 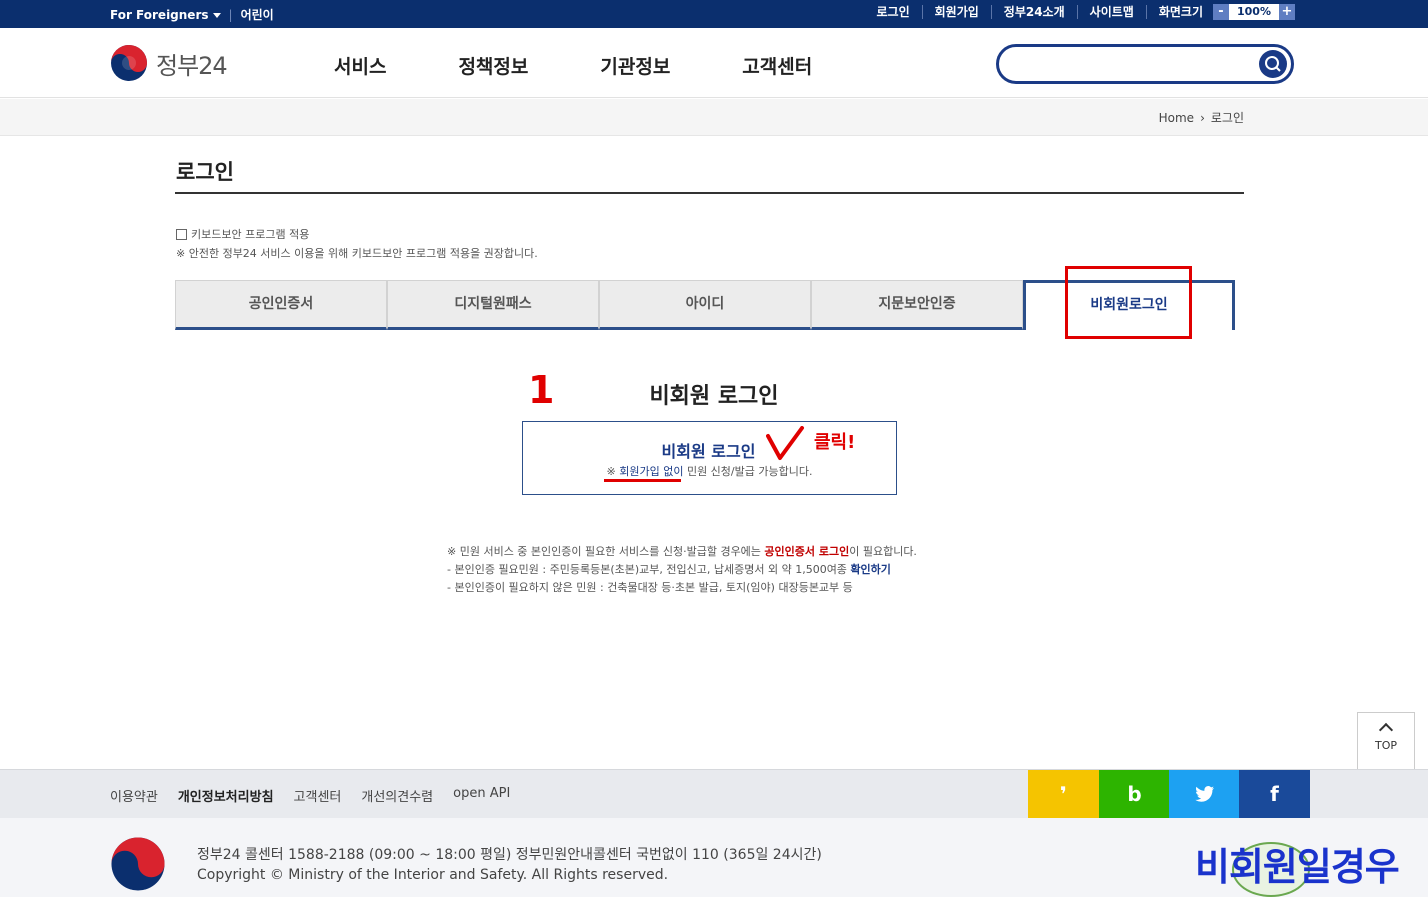 What do you see at coordinates (709, 193) in the screenshot?
I see `title-divider` at bounding box center [709, 193].